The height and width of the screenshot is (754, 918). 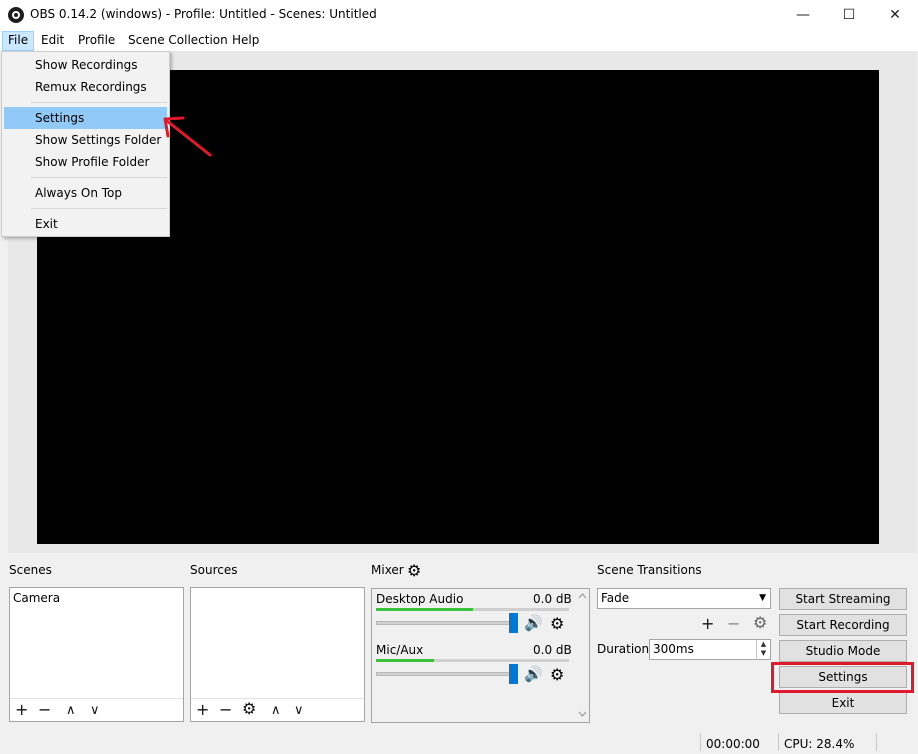 What do you see at coordinates (762, 598) in the screenshot?
I see `chevron-down-icon: ▼` at bounding box center [762, 598].